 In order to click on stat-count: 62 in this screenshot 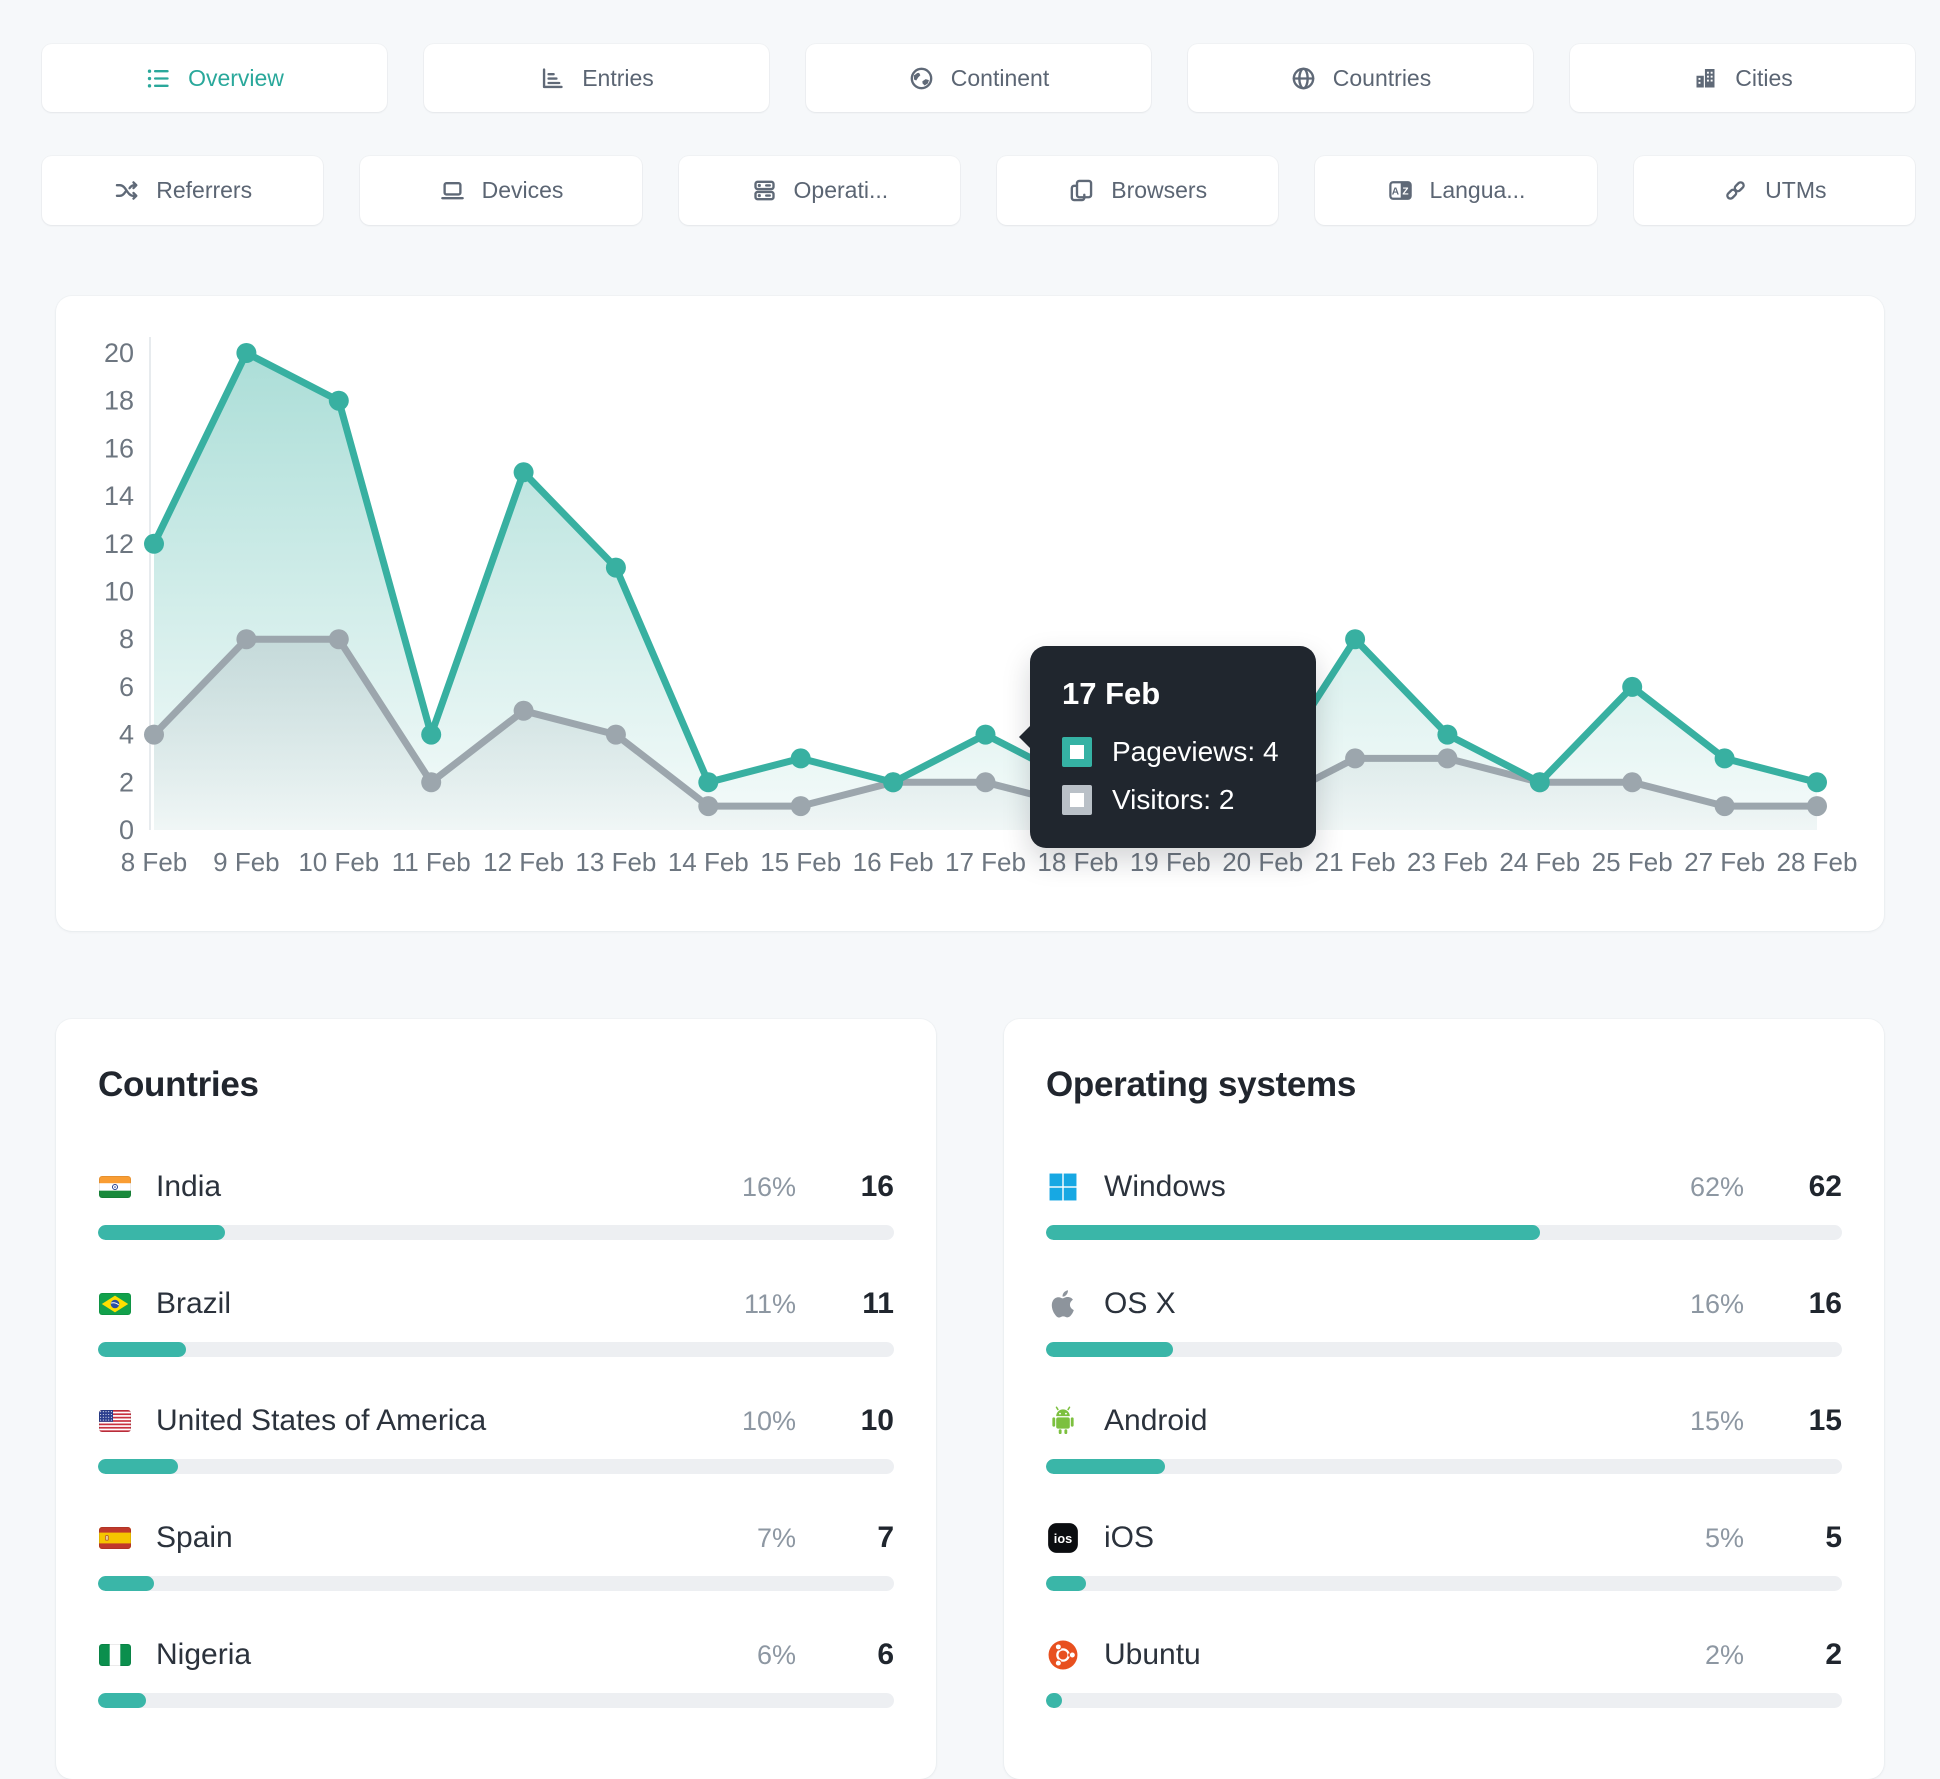, I will do `click(1825, 1186)`.